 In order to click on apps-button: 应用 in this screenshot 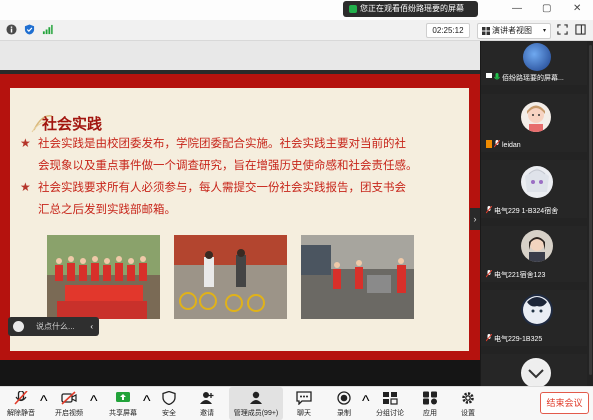, I will do `click(430, 403)`.